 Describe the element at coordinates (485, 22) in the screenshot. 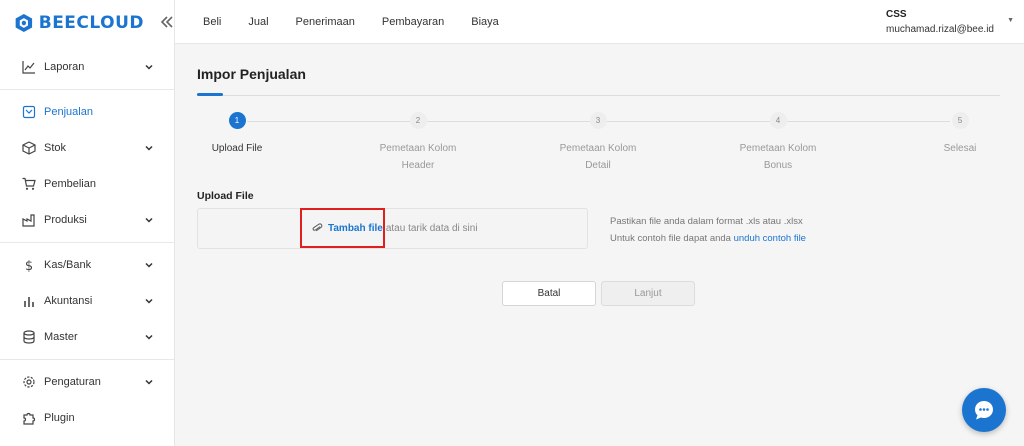

I see `topnav-biaya: Biaya` at that location.